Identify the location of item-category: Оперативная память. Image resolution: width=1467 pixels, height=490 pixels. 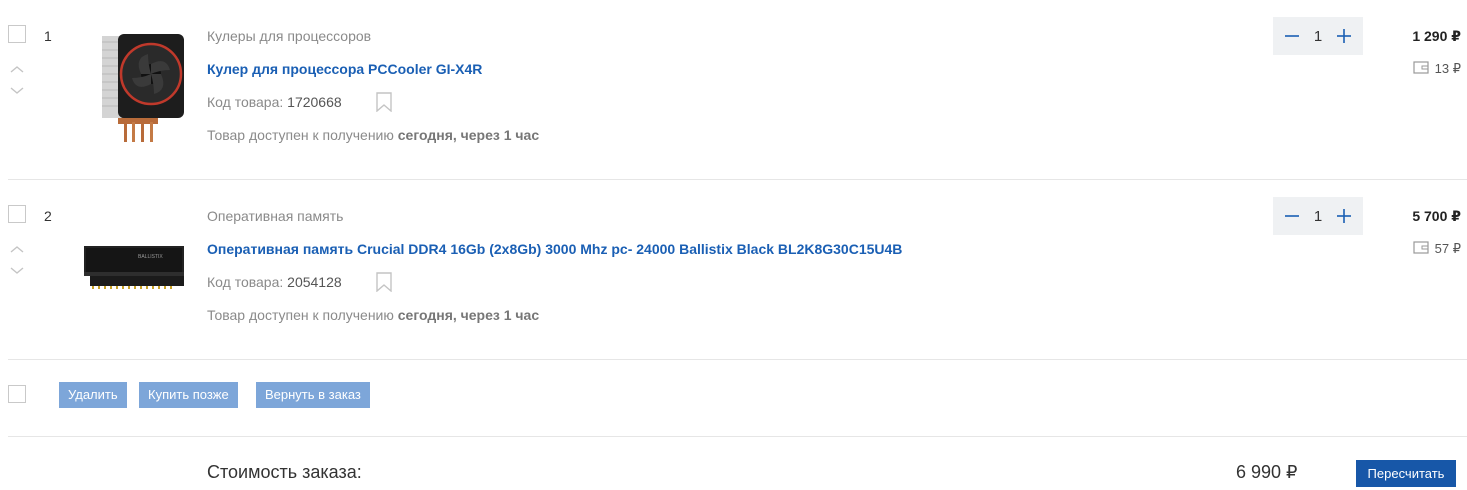
(275, 216).